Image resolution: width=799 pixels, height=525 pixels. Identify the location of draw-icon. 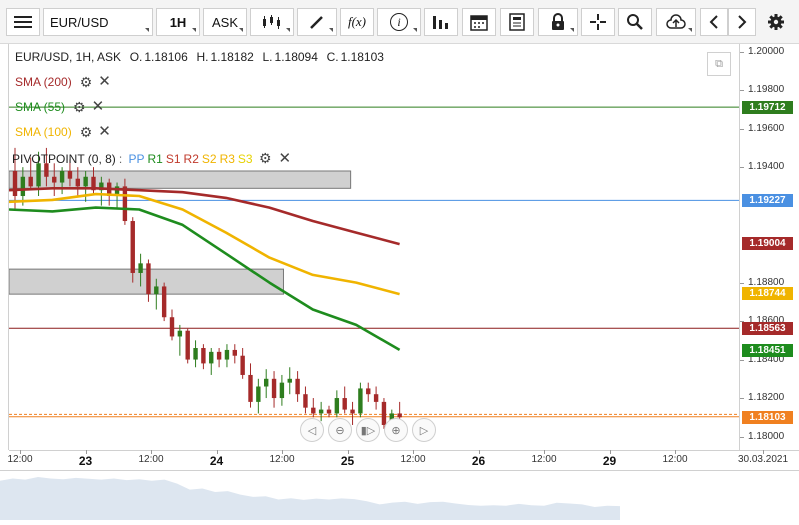
(316, 22).